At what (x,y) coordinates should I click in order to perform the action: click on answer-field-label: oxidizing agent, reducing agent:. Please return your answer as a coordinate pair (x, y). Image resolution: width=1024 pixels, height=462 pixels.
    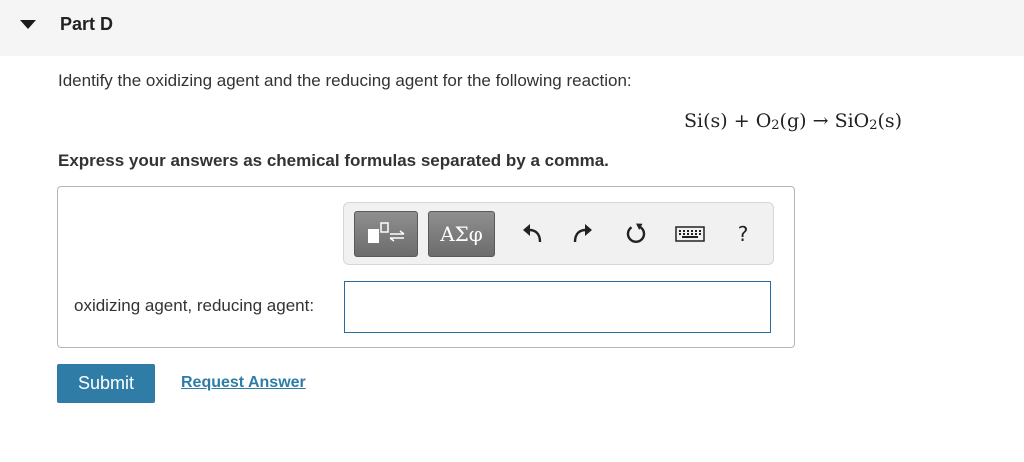
    Looking at the image, I should click on (194, 305).